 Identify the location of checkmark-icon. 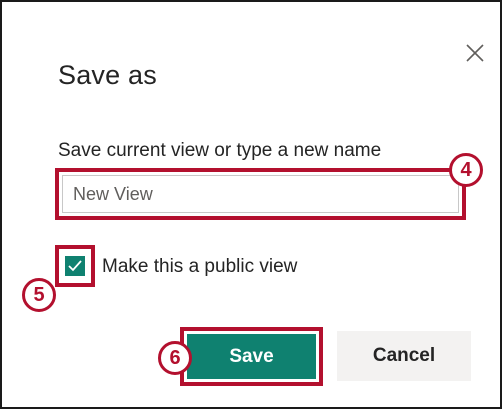
(75, 266).